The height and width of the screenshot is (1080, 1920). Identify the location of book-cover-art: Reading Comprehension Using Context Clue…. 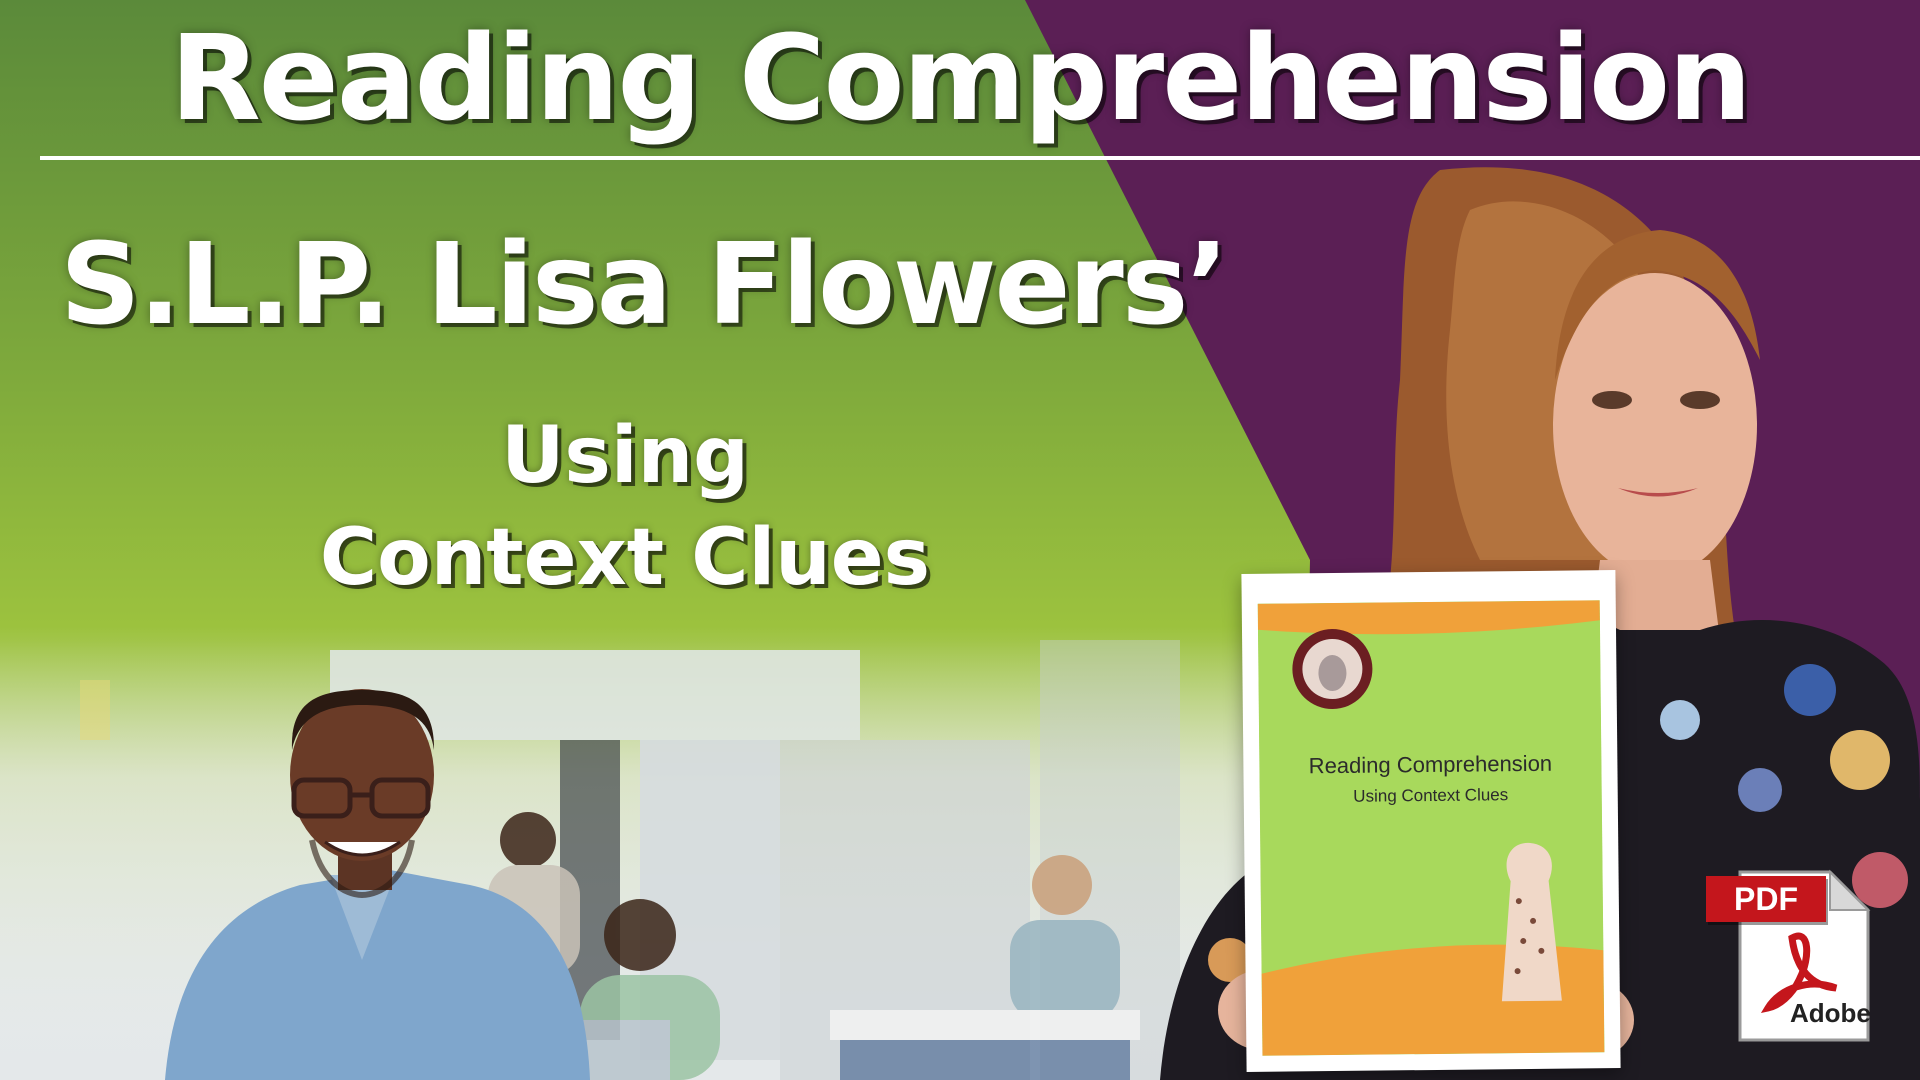
(1431, 828).